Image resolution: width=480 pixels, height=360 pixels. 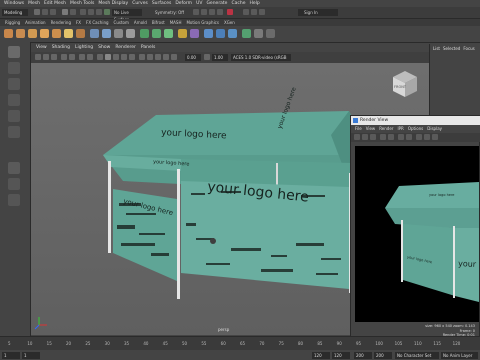 I want to click on new-scene-icon, so click(x=37, y=12).